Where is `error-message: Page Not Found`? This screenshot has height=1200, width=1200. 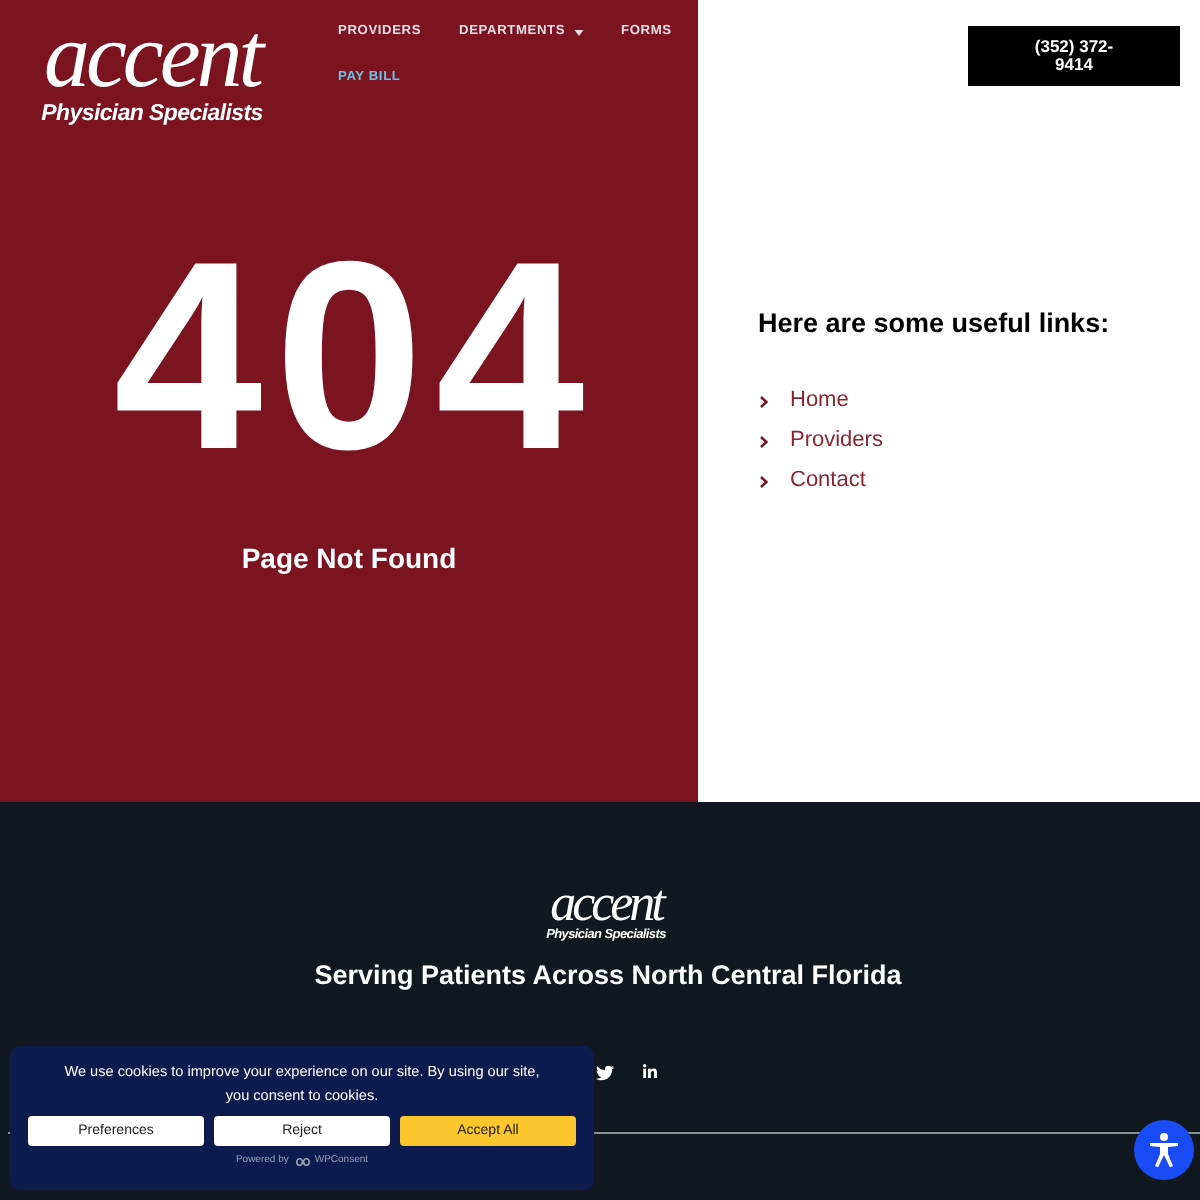
error-message: Page Not Found is located at coordinates (349, 558).